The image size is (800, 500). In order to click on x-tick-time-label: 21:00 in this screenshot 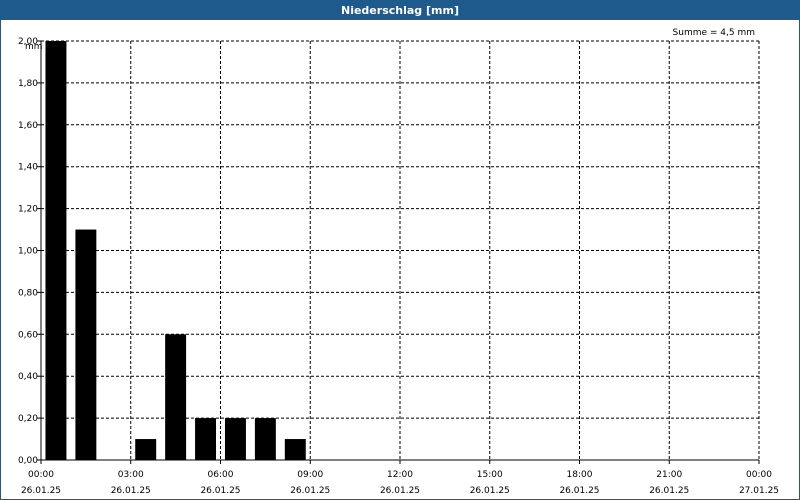, I will do `click(669, 475)`.